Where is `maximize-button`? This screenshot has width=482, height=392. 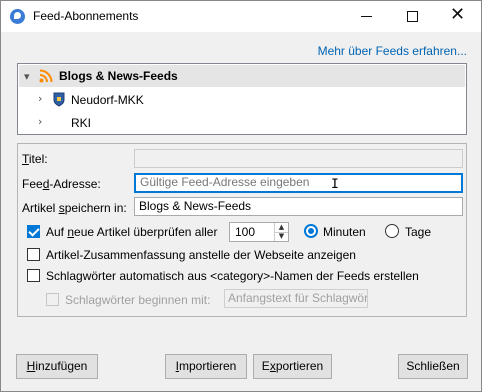 maximize-button is located at coordinates (412, 16).